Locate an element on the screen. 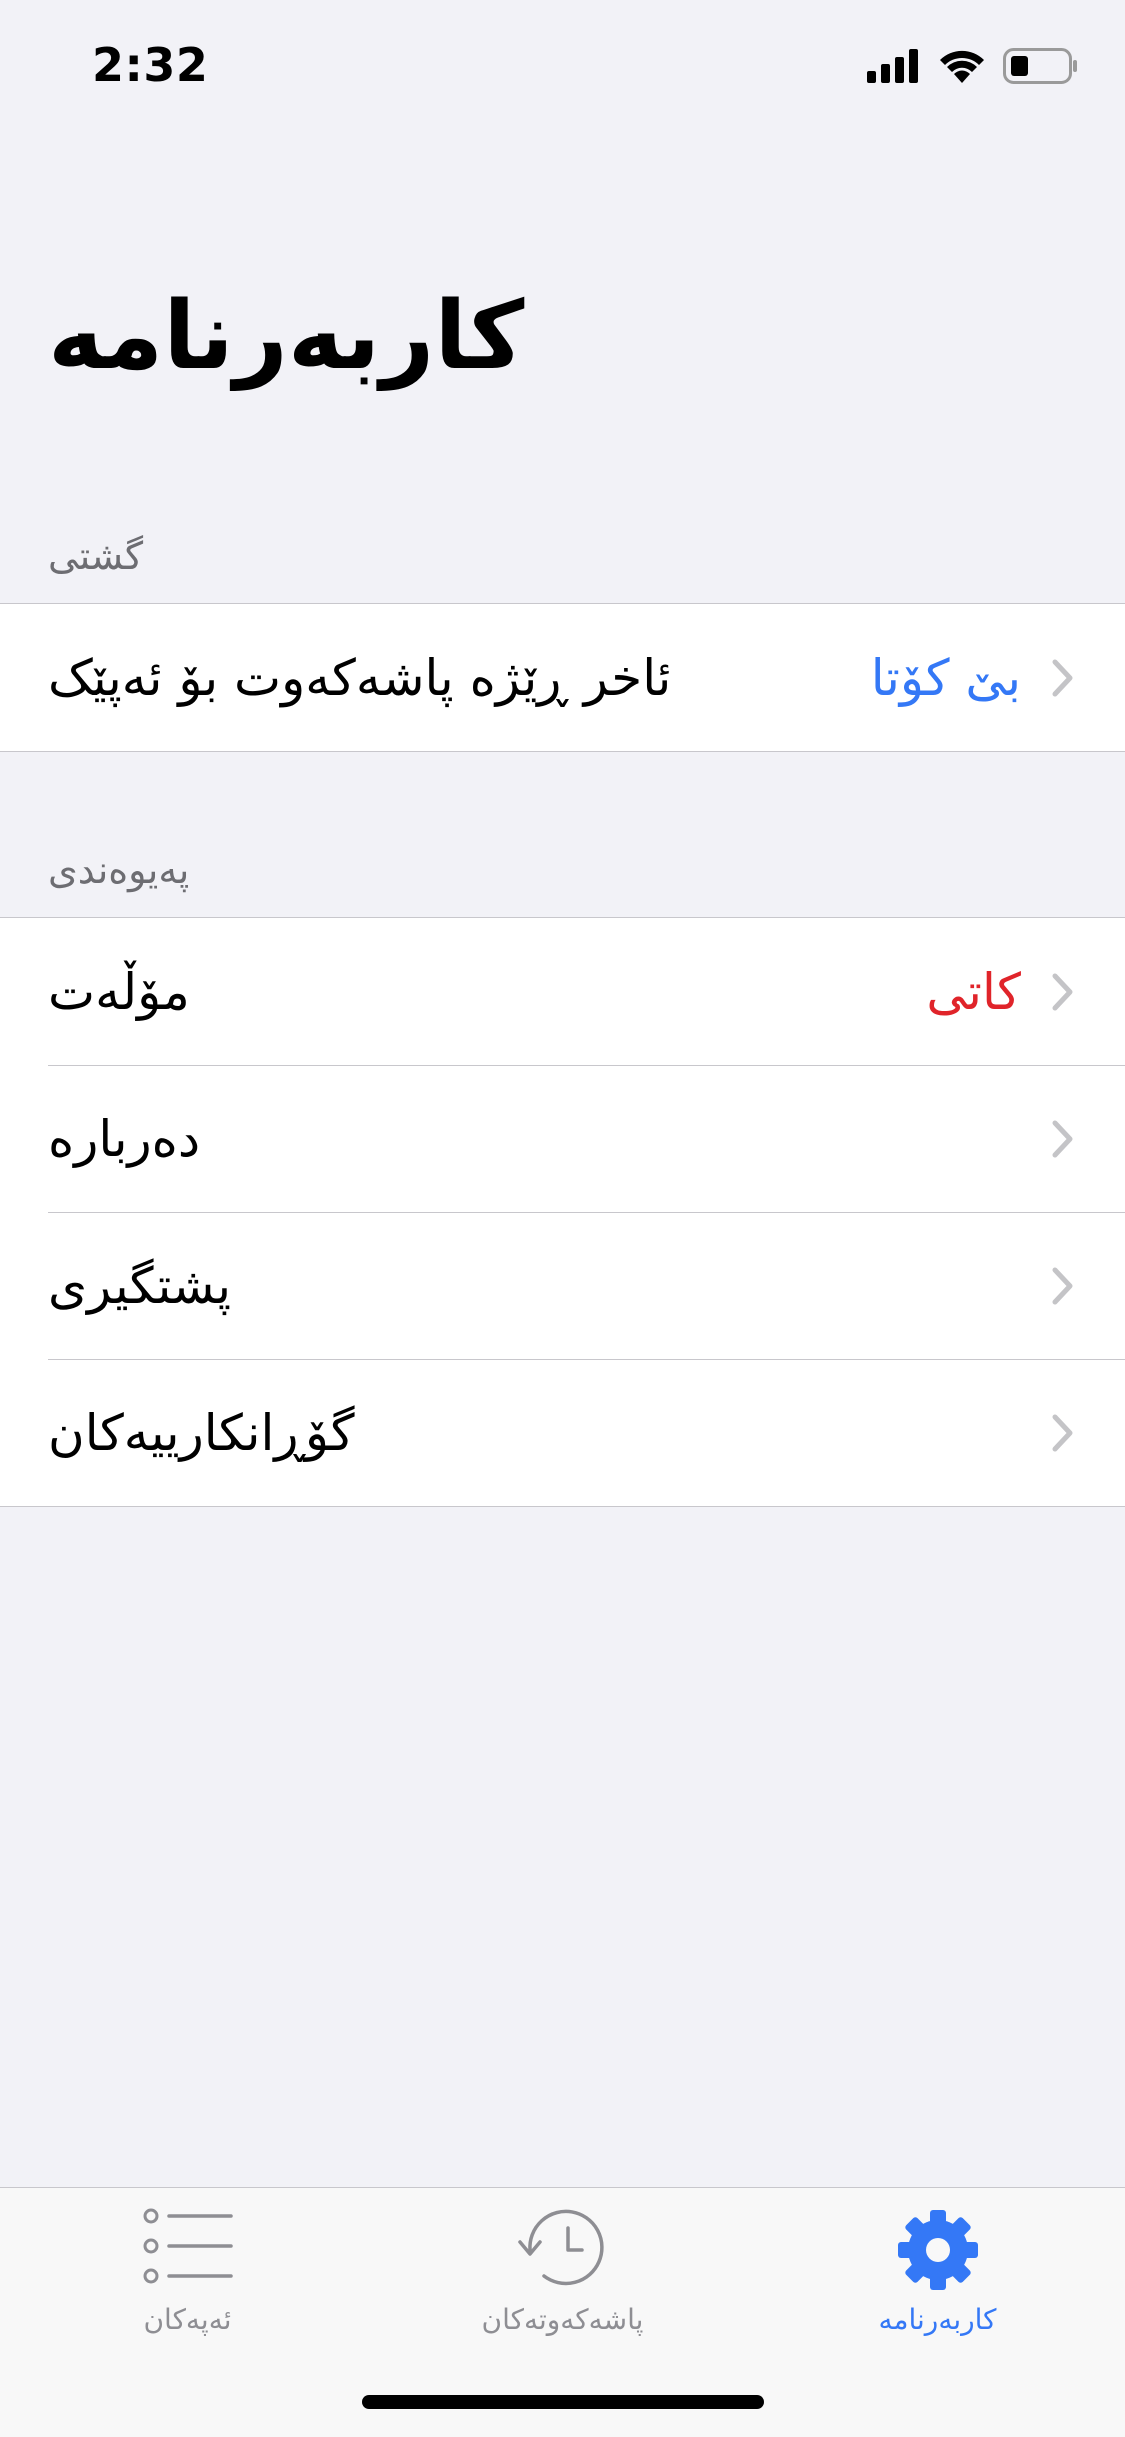  battery-icon is located at coordinates (1040, 66).